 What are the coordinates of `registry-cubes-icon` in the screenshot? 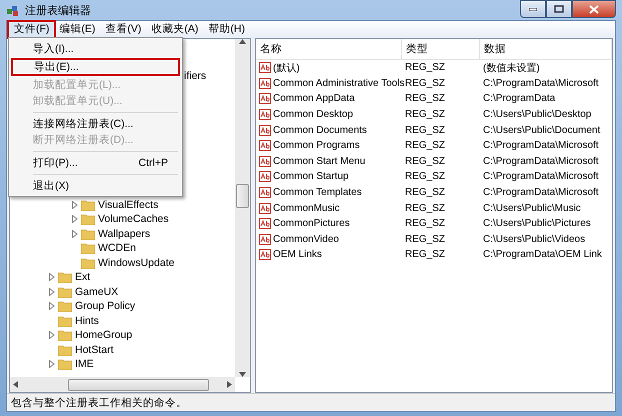 It's located at (13, 10).